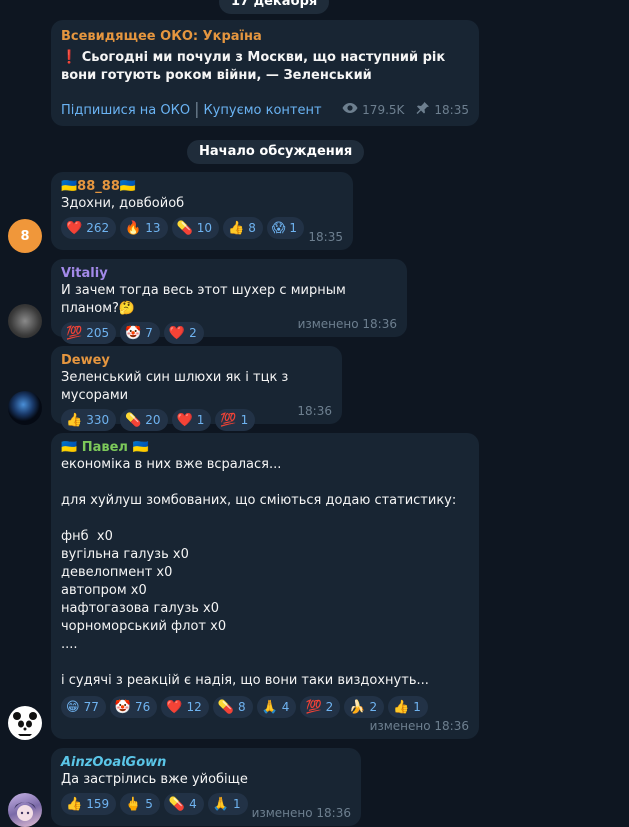  I want to click on message-text: Да застрілись вже уйобіще, so click(154, 779).